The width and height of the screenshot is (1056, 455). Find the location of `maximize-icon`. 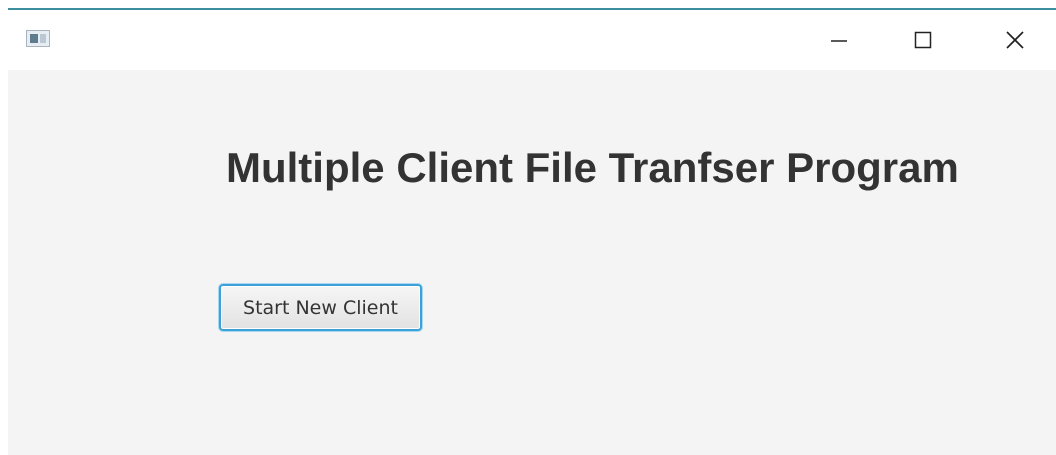

maximize-icon is located at coordinates (923, 40).